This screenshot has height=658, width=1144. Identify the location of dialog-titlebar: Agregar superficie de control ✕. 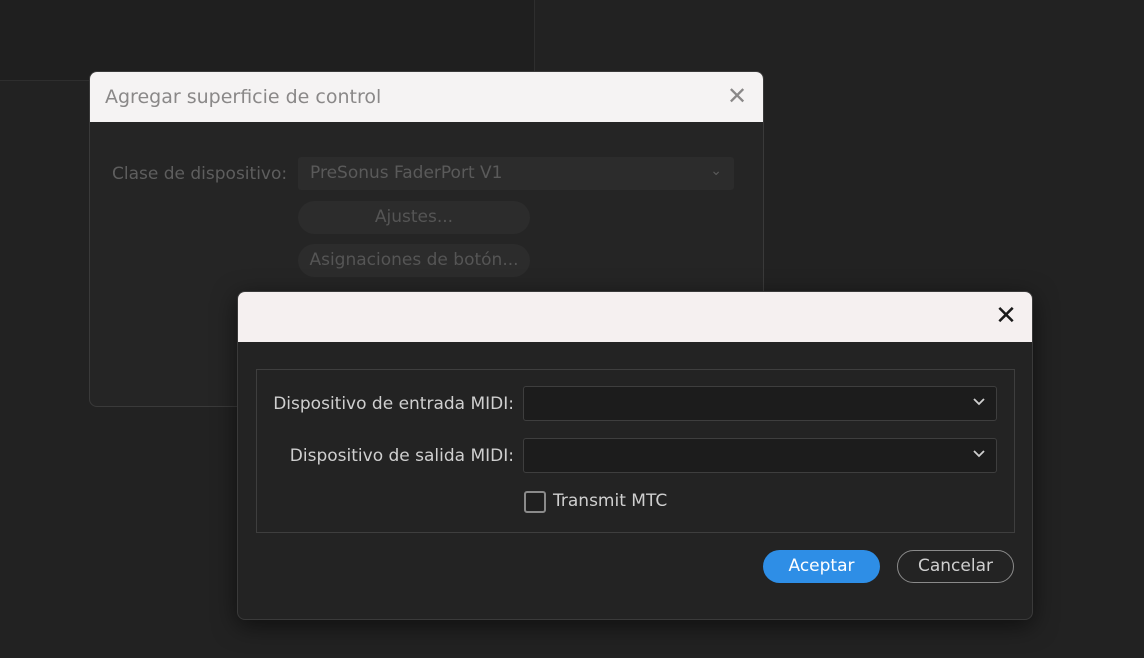
(426, 97).